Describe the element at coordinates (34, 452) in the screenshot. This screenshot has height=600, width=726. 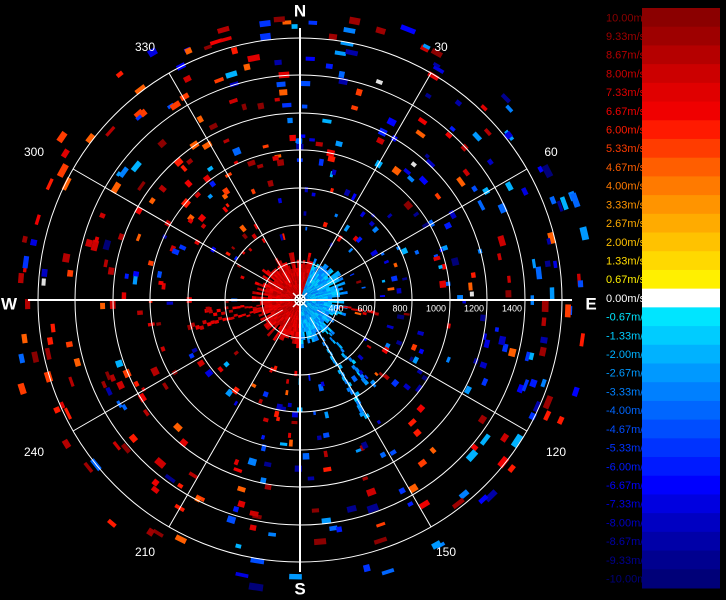
I see `bearing-label-240: 240` at that location.